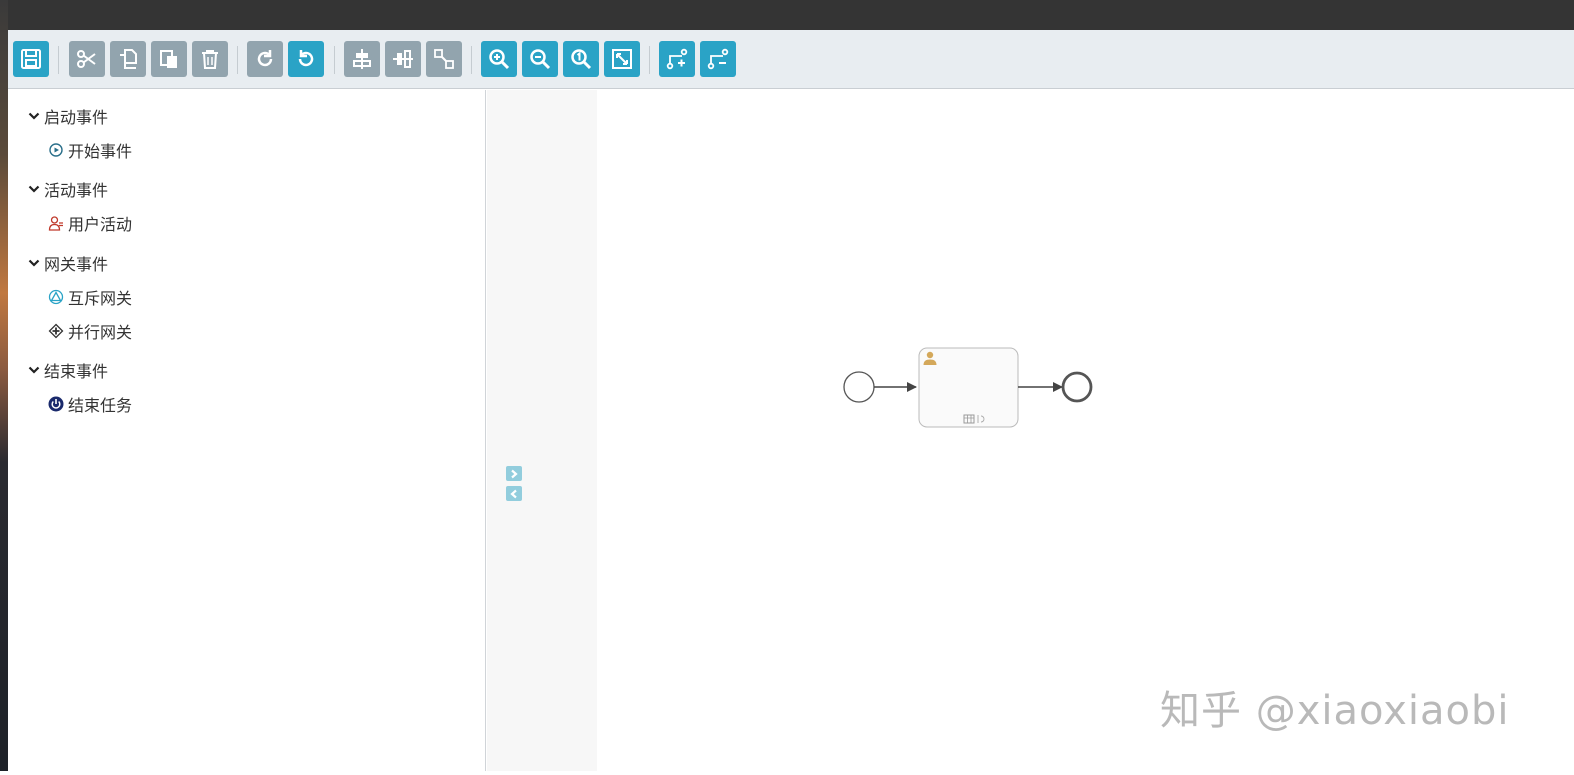  I want to click on palette-group-end: 结束事件, so click(68, 370).